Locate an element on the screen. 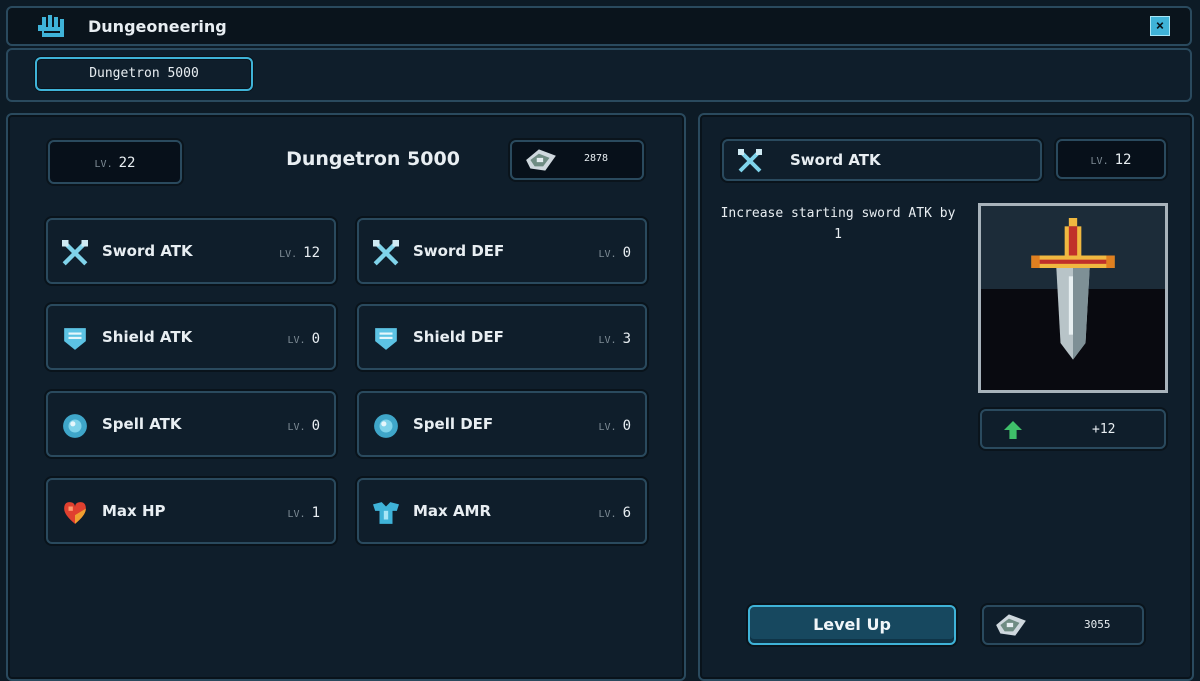  sword-item-icon is located at coordinates (1073, 289).